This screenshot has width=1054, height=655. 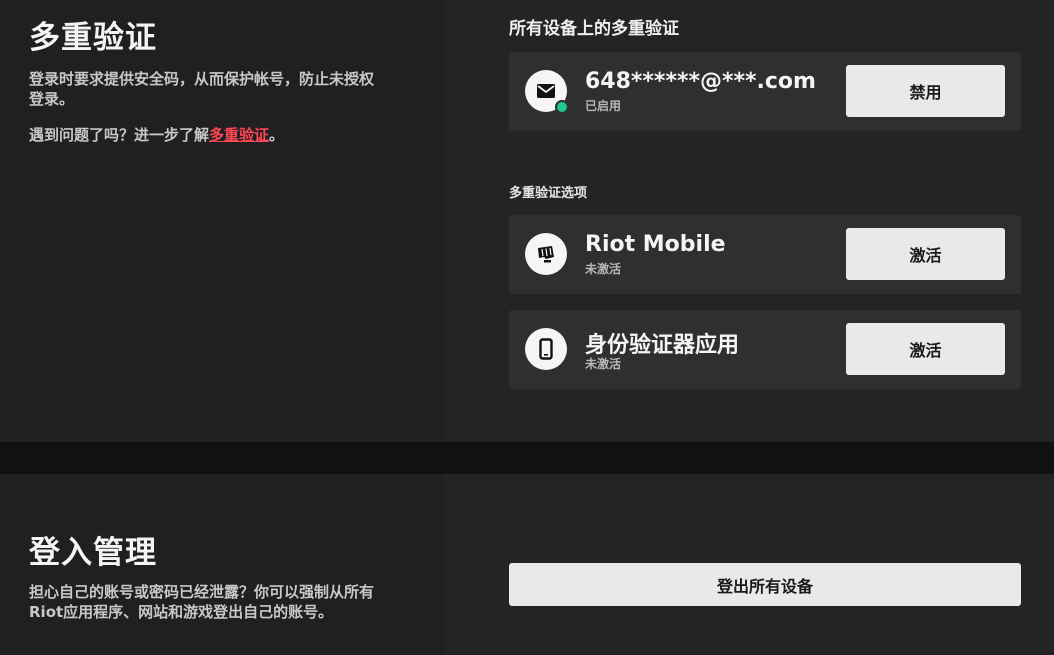 I want to click on mfa-help-suffix: 。, so click(x=277, y=135).